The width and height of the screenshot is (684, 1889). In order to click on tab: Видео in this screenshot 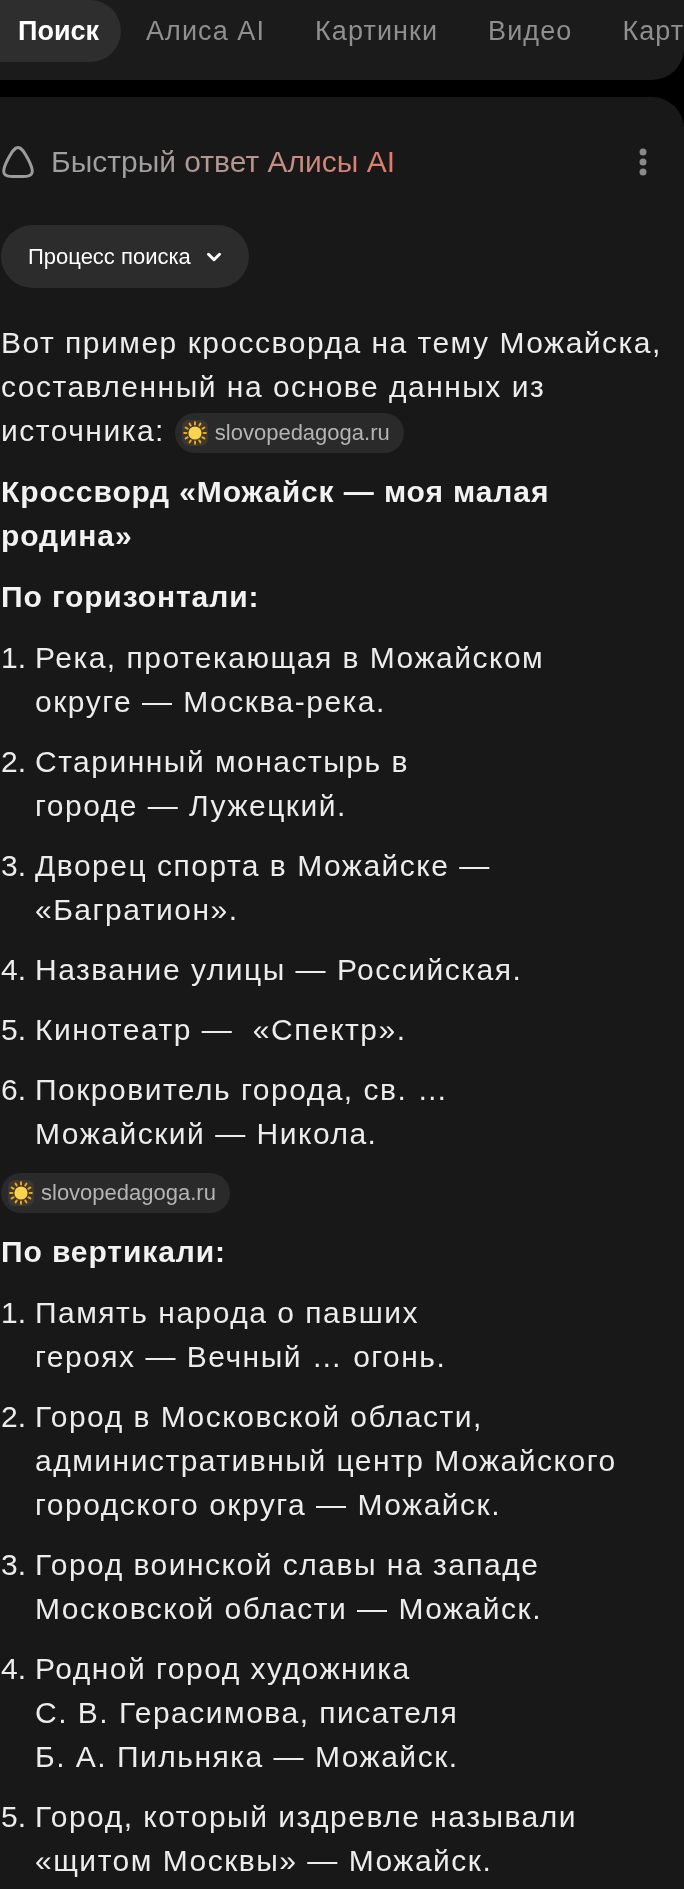, I will do `click(530, 31)`.